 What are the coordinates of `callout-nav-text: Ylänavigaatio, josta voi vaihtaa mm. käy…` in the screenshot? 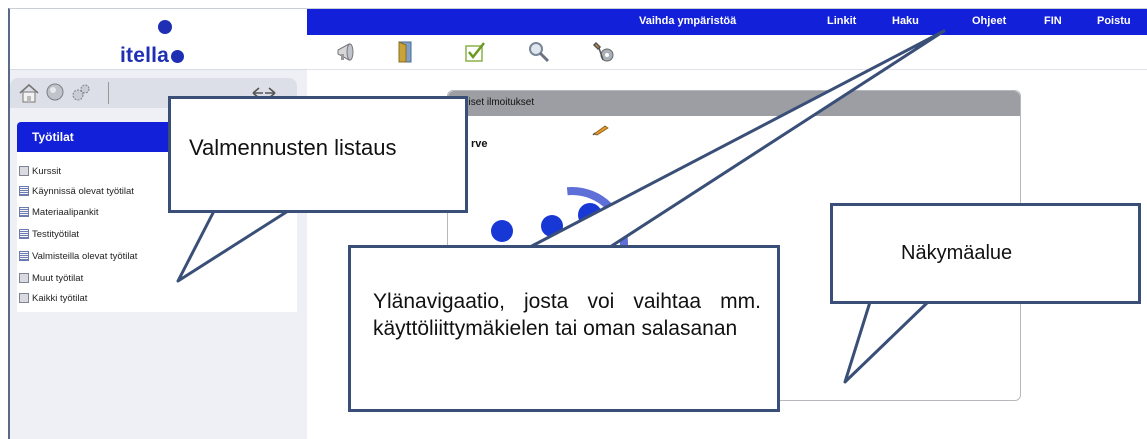 It's located at (567, 315).